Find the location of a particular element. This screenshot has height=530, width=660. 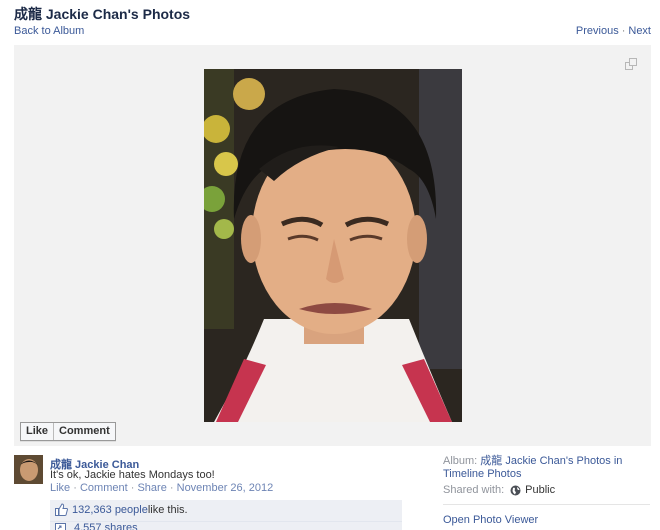

shares-row: 4,557 shares is located at coordinates (96, 526).